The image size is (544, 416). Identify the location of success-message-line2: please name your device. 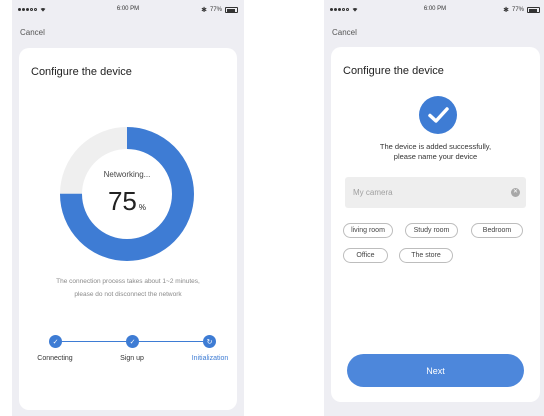
(435, 156).